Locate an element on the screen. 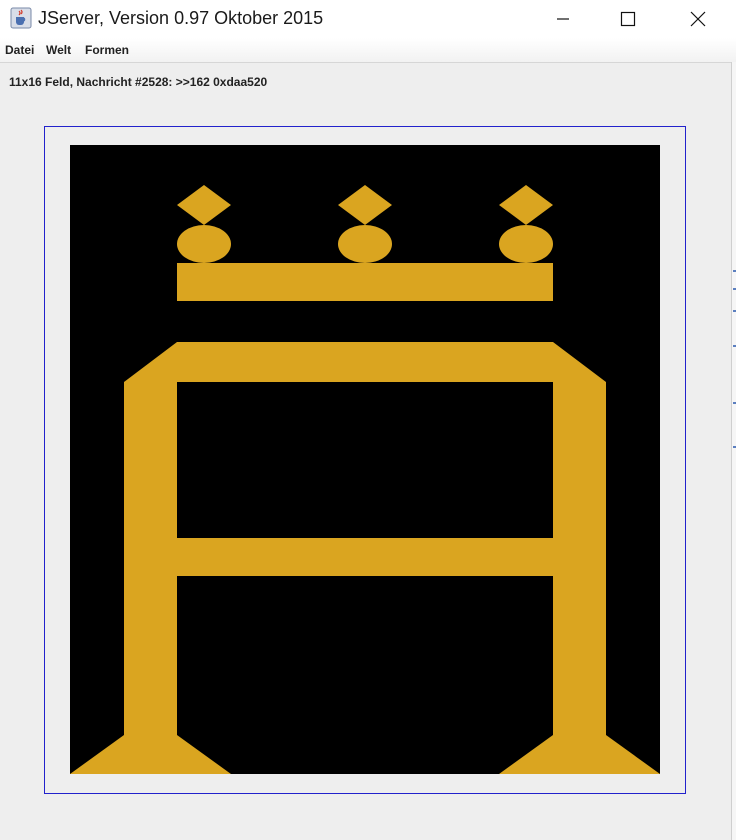 This screenshot has height=840, width=736. minimize-icon is located at coordinates (563, 19).